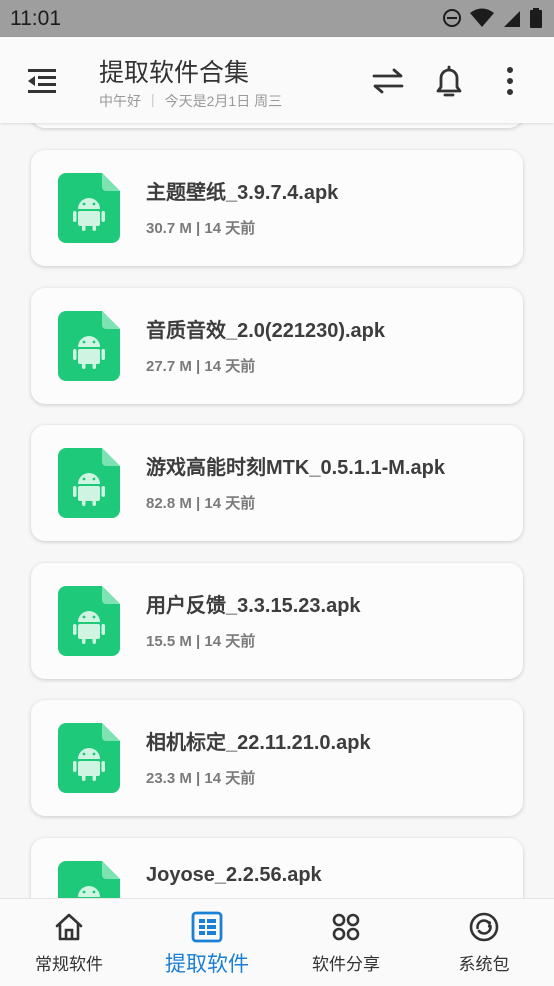  I want to click on file-name: 相机标定_22.11.21.0.apk, so click(258, 743).